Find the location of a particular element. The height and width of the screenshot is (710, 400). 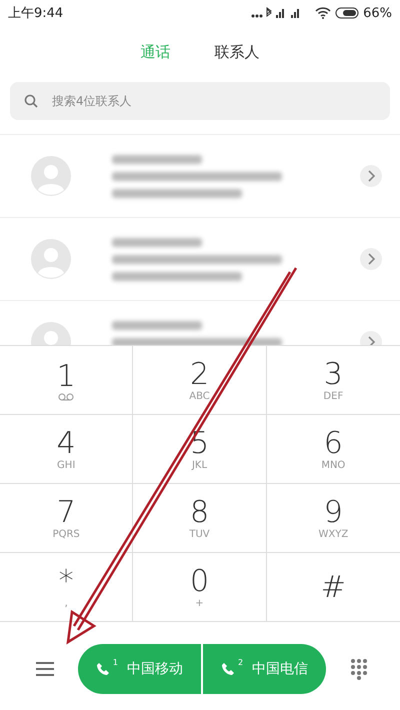

dialpad-icon is located at coordinates (359, 669).